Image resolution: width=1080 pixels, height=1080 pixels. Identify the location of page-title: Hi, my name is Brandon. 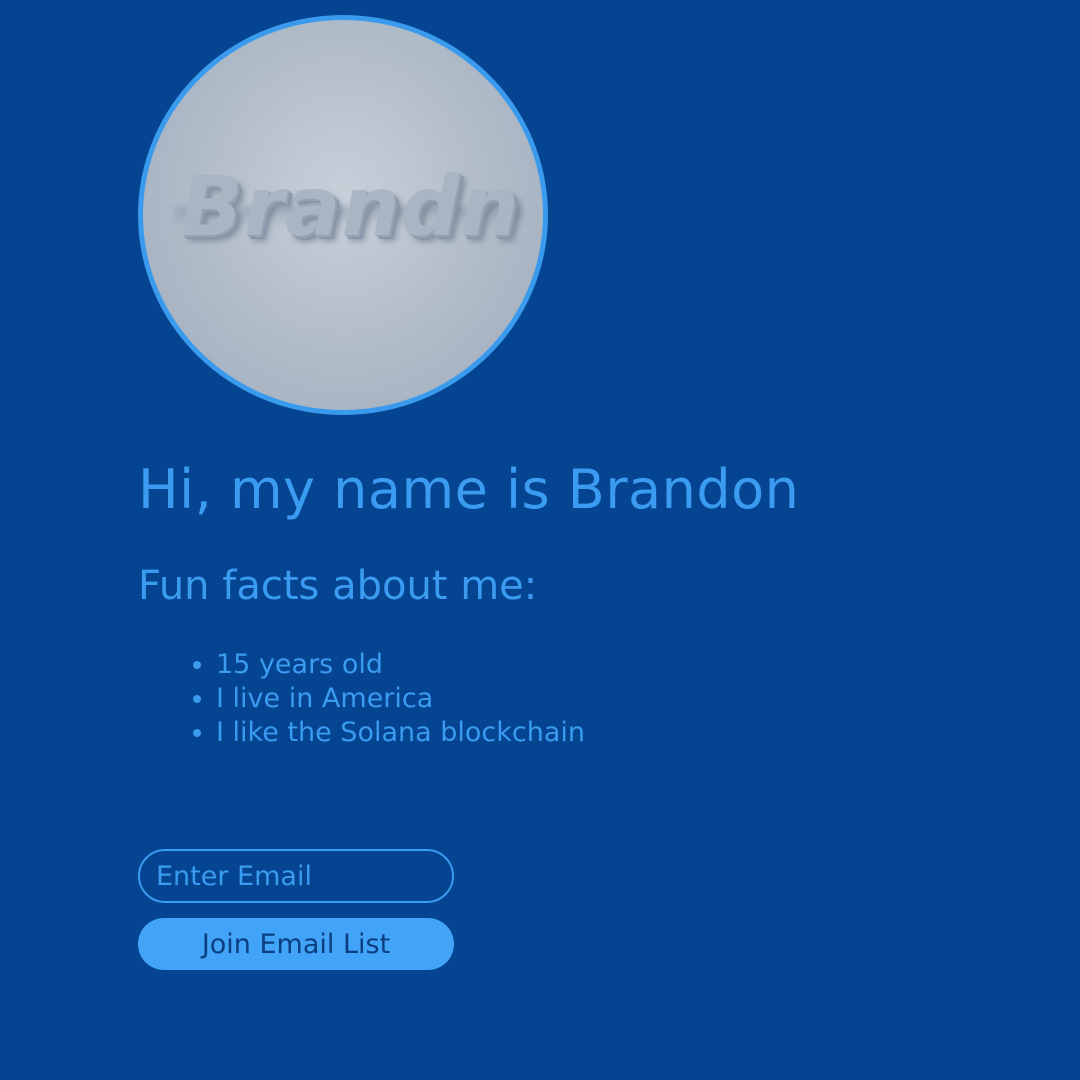
(469, 489).